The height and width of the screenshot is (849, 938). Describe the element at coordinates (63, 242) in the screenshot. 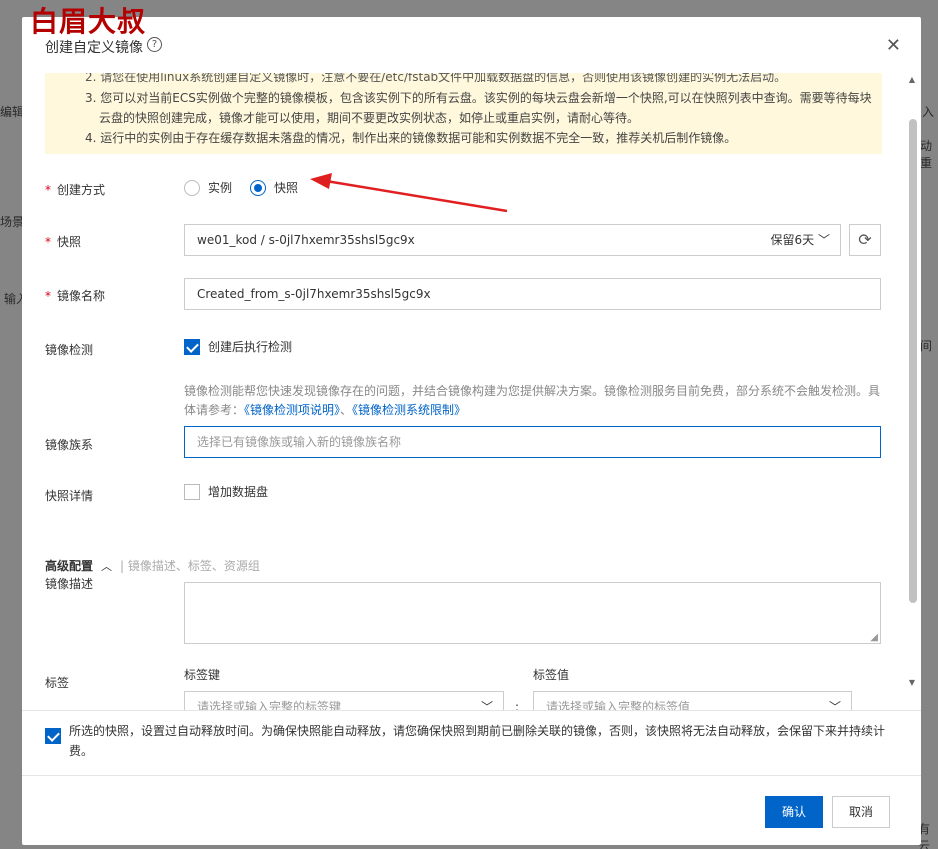

I see `snapshot-label: * 快照` at that location.